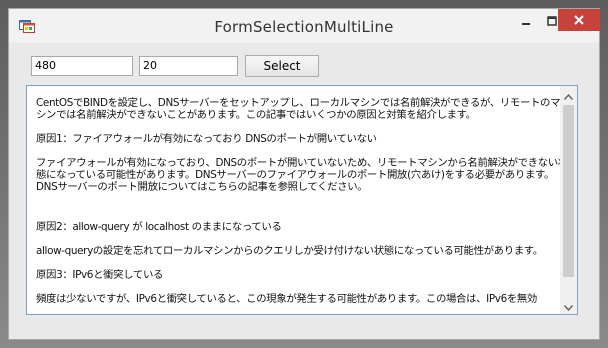  Describe the element at coordinates (82, 66) in the screenshot. I see `width-input: 480` at that location.